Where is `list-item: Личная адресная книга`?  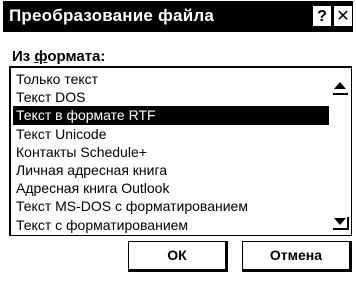
list-item: Личная адресная книга is located at coordinates (171, 170).